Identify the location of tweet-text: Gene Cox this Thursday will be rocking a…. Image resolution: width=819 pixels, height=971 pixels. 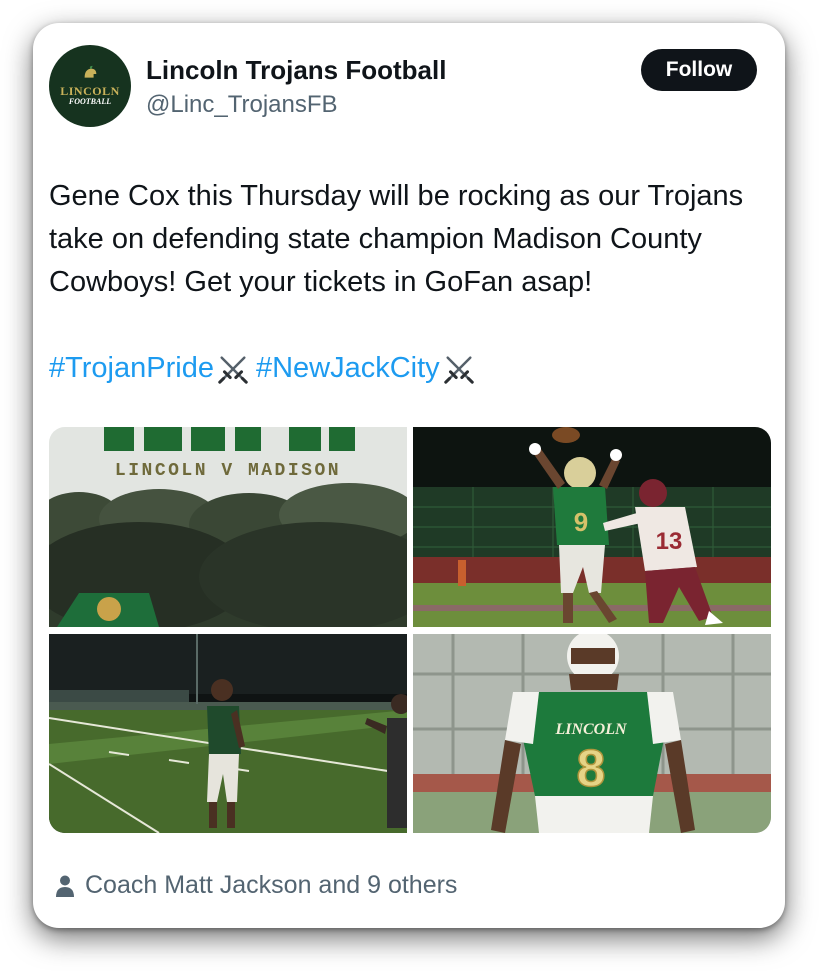
(396, 239).